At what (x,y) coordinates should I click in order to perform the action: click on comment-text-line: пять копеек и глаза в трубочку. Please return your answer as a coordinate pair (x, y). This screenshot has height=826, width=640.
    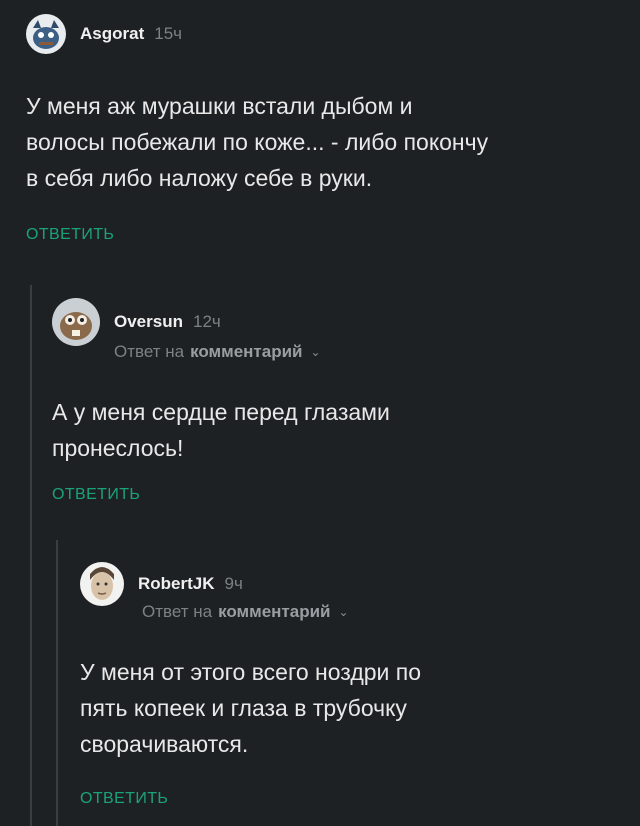
    Looking at the image, I should click on (243, 708).